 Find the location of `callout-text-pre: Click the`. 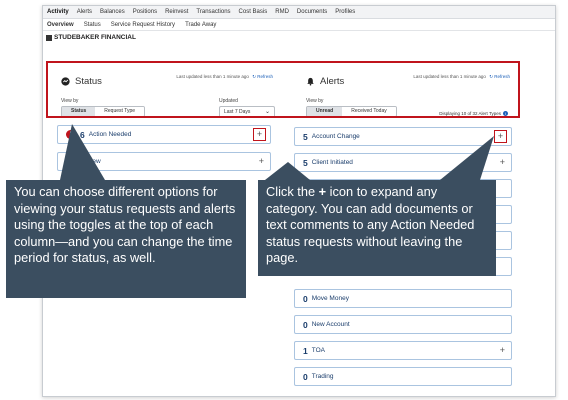

callout-text-pre: Click the is located at coordinates (292, 191).